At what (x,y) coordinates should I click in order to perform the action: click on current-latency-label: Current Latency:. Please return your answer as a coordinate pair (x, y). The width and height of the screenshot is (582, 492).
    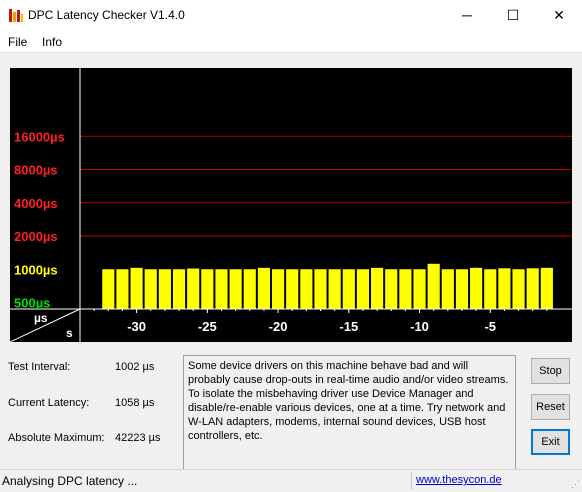
    Looking at the image, I should click on (49, 403).